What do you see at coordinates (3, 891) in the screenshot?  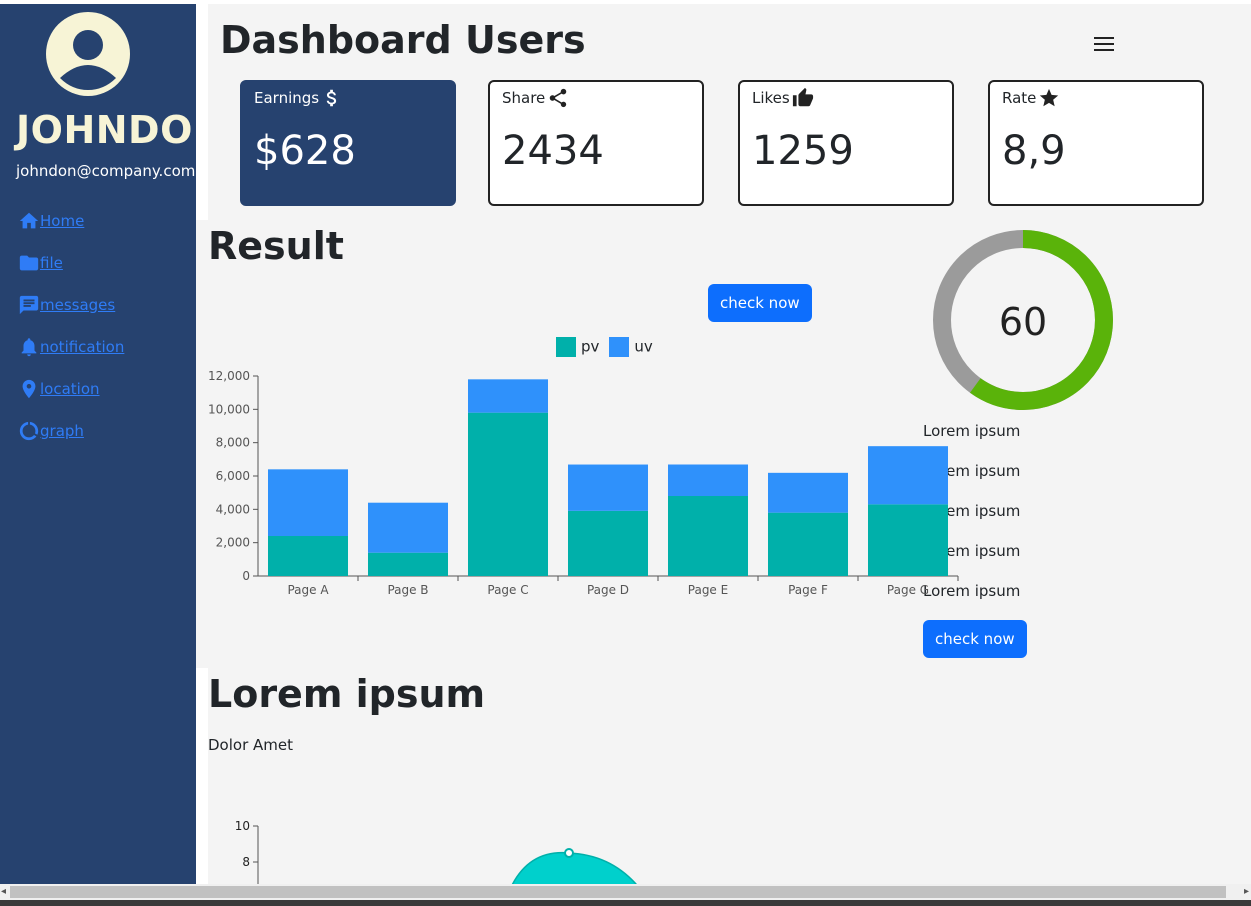 I see `scroll-left-icon: ◂` at bounding box center [3, 891].